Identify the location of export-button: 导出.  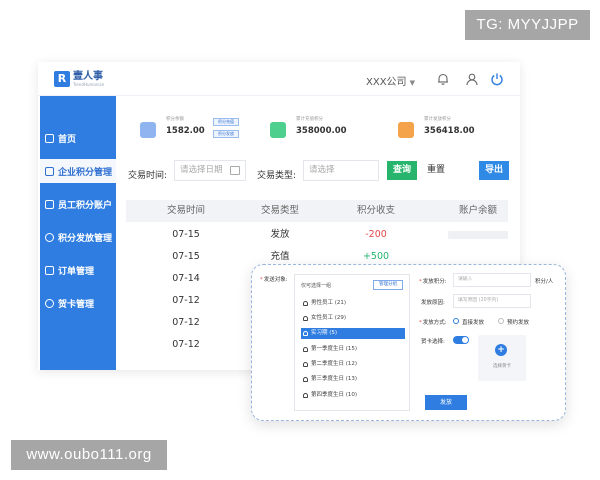
(494, 170).